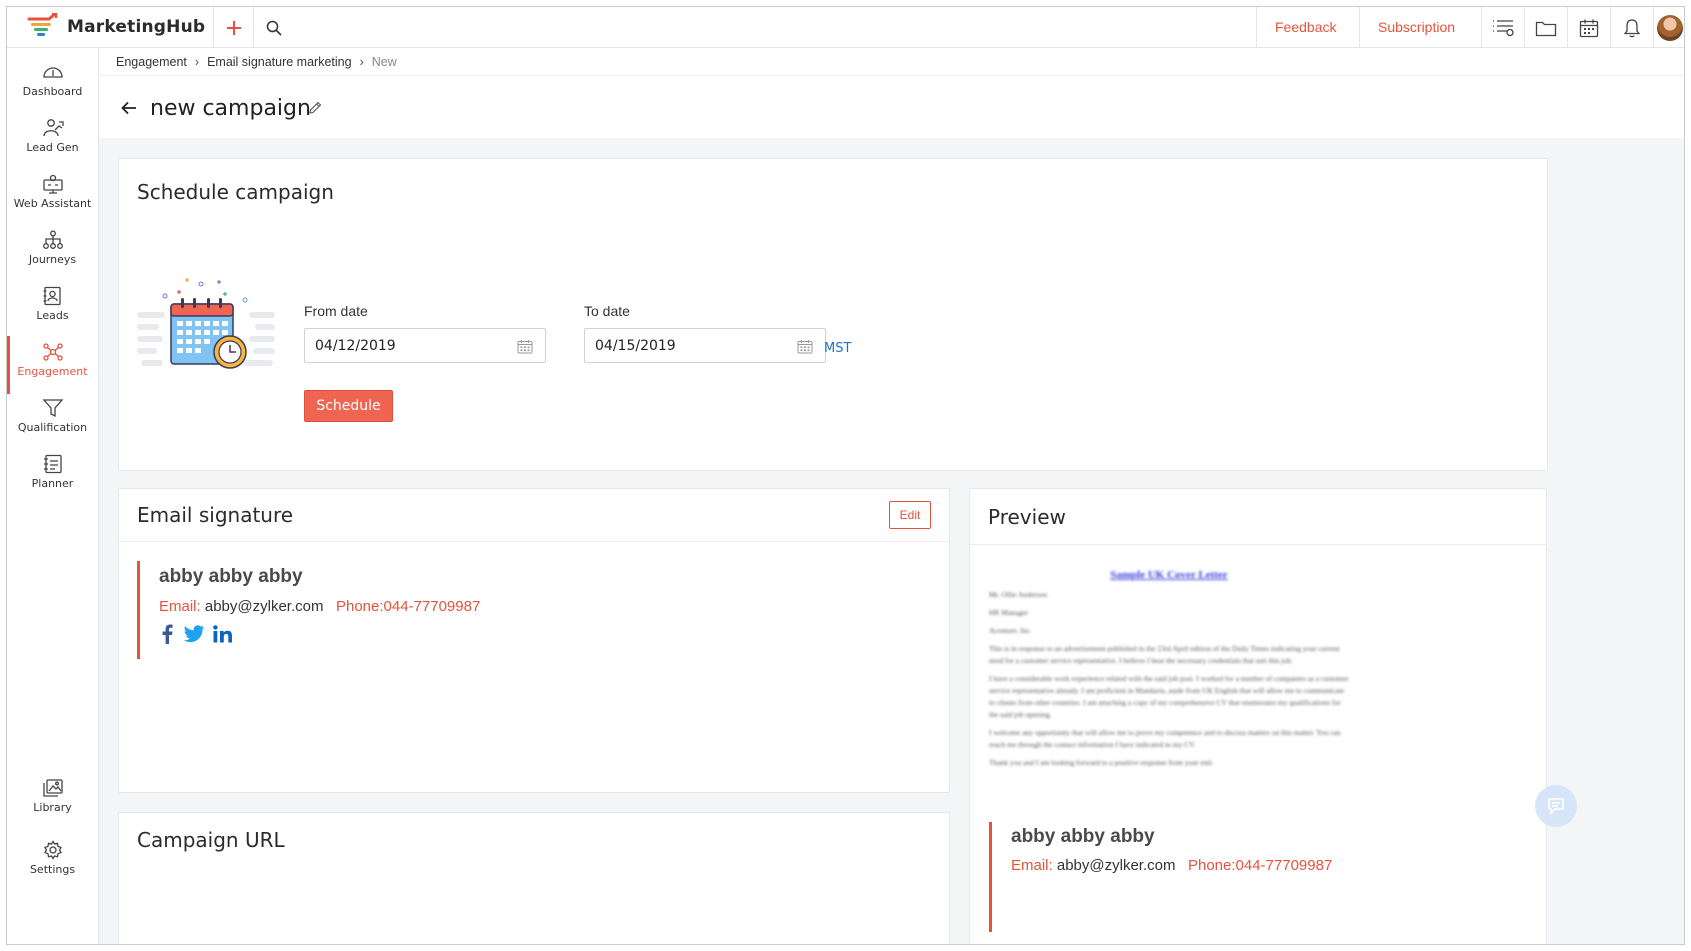 The width and height of the screenshot is (1691, 951). I want to click on breadcrumb-engagement: Engagement, so click(151, 62).